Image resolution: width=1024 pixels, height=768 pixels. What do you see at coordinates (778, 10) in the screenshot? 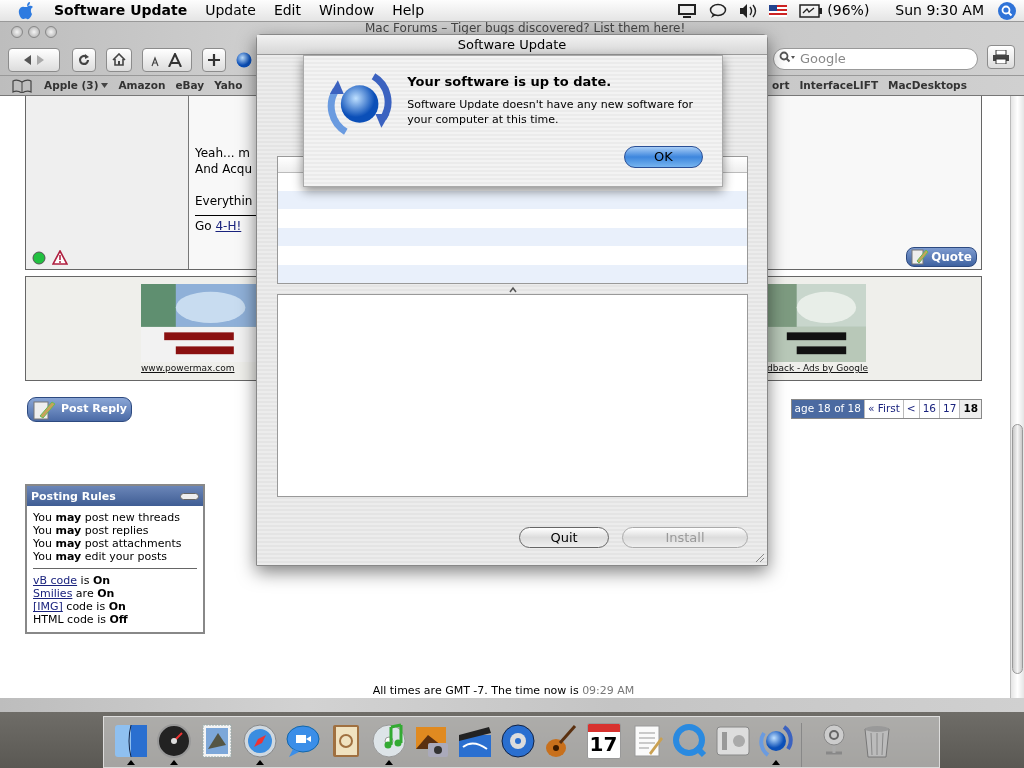
I see `flag-icon` at bounding box center [778, 10].